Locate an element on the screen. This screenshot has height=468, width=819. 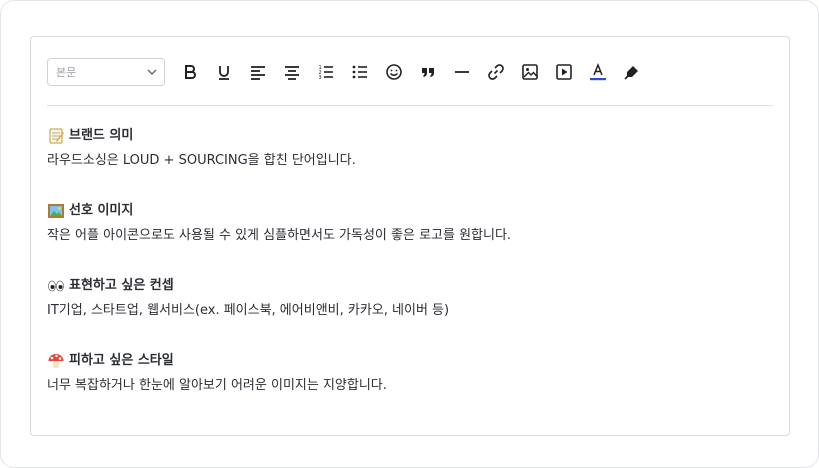
framed-picture-icon is located at coordinates (56, 211).